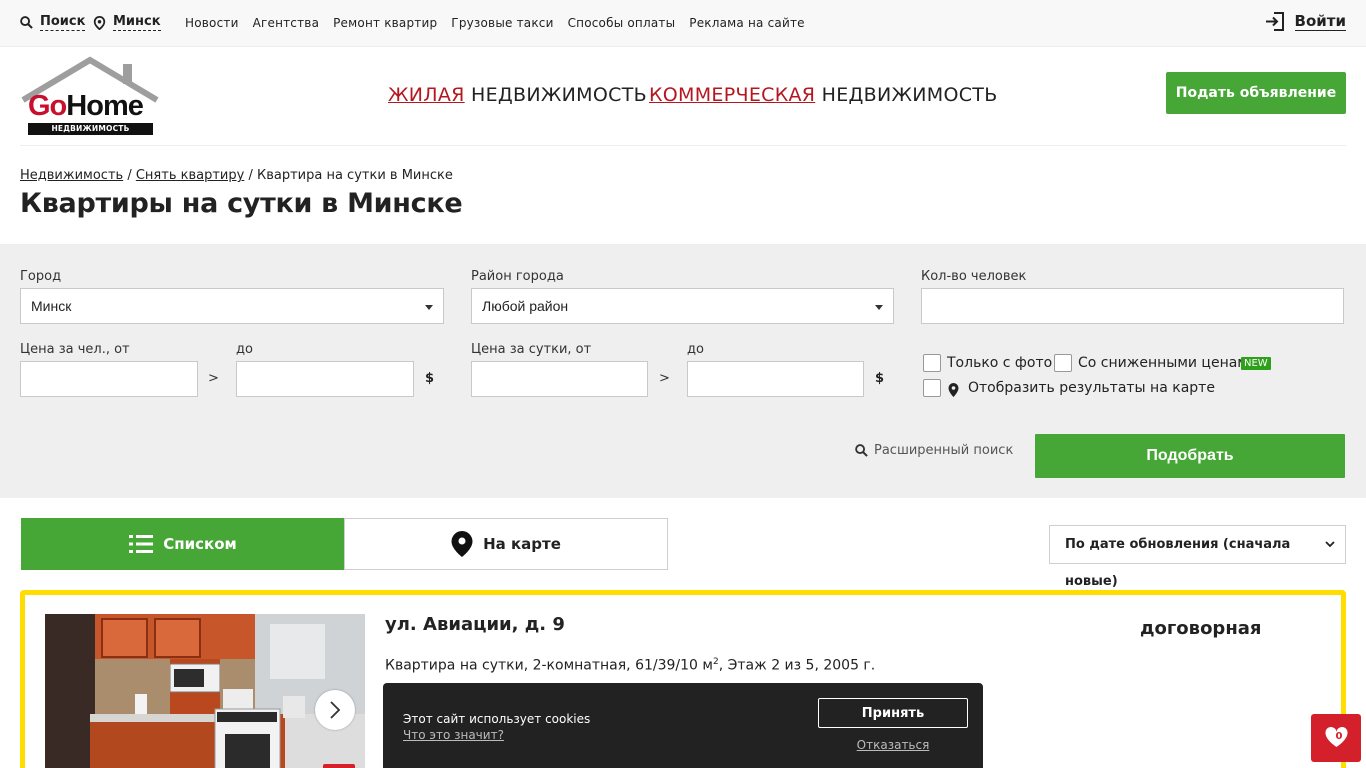  Describe the element at coordinates (475, 624) in the screenshot. I see `listing-address: ул. Авиации, д. 9` at that location.